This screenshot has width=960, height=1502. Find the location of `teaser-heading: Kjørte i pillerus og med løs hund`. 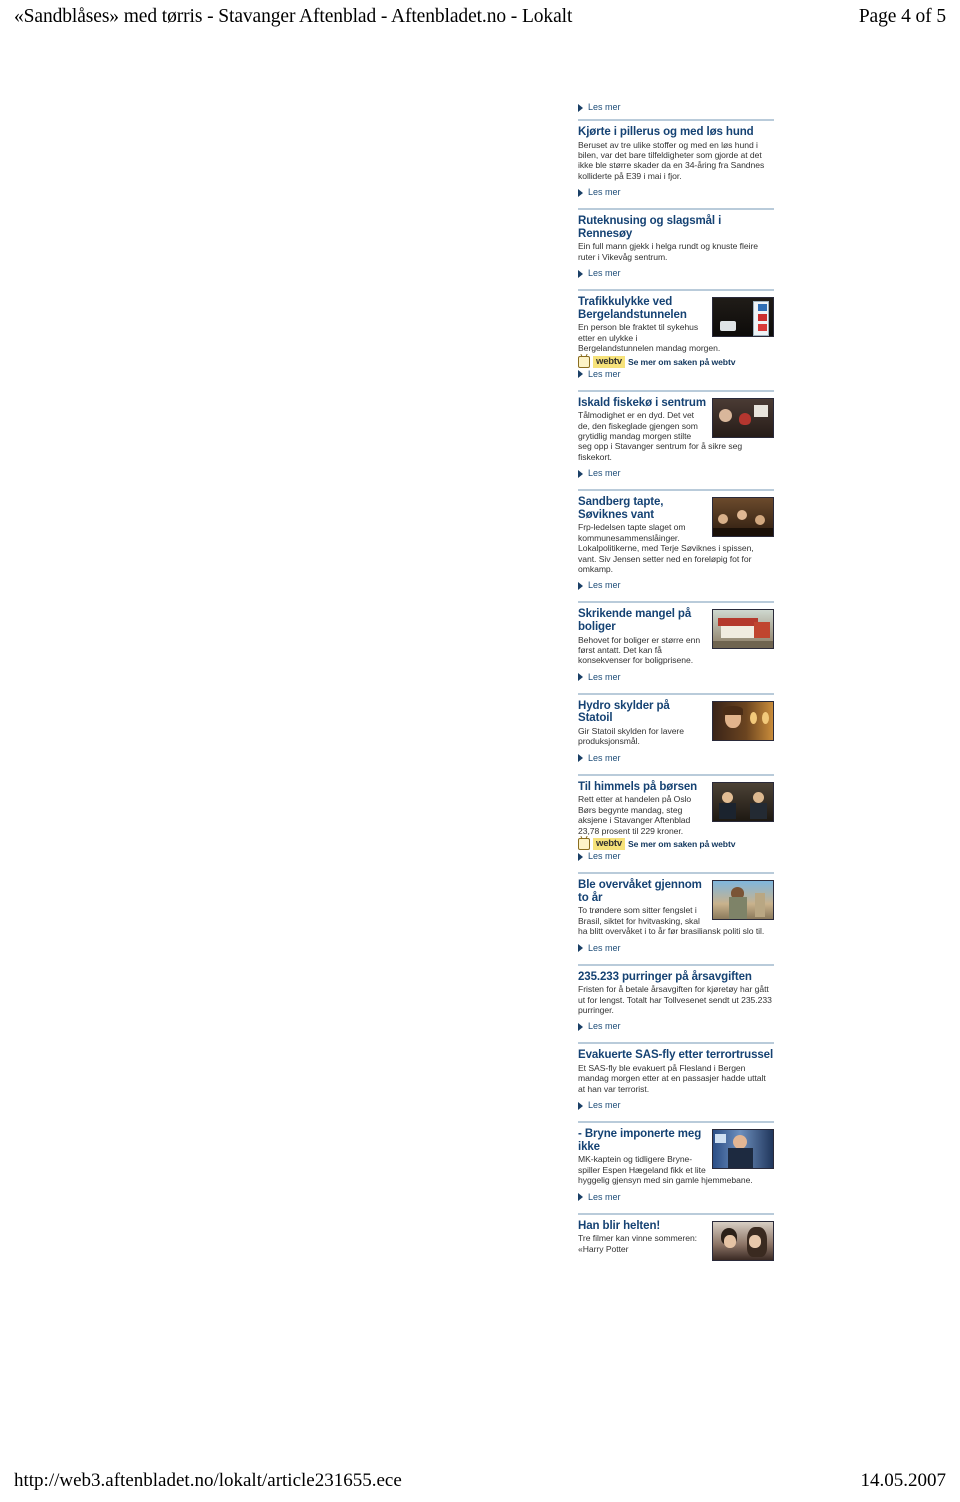

teaser-heading: Kjørte i pillerus og med løs hund is located at coordinates (676, 132).